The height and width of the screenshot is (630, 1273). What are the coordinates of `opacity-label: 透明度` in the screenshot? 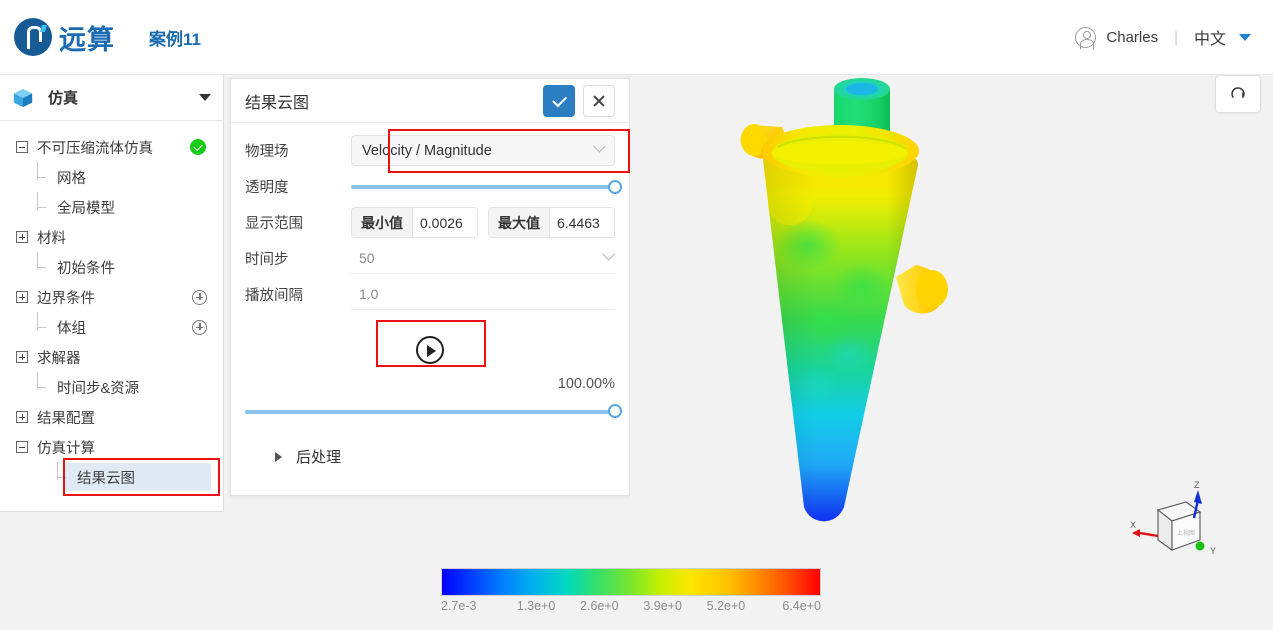 It's located at (267, 188).